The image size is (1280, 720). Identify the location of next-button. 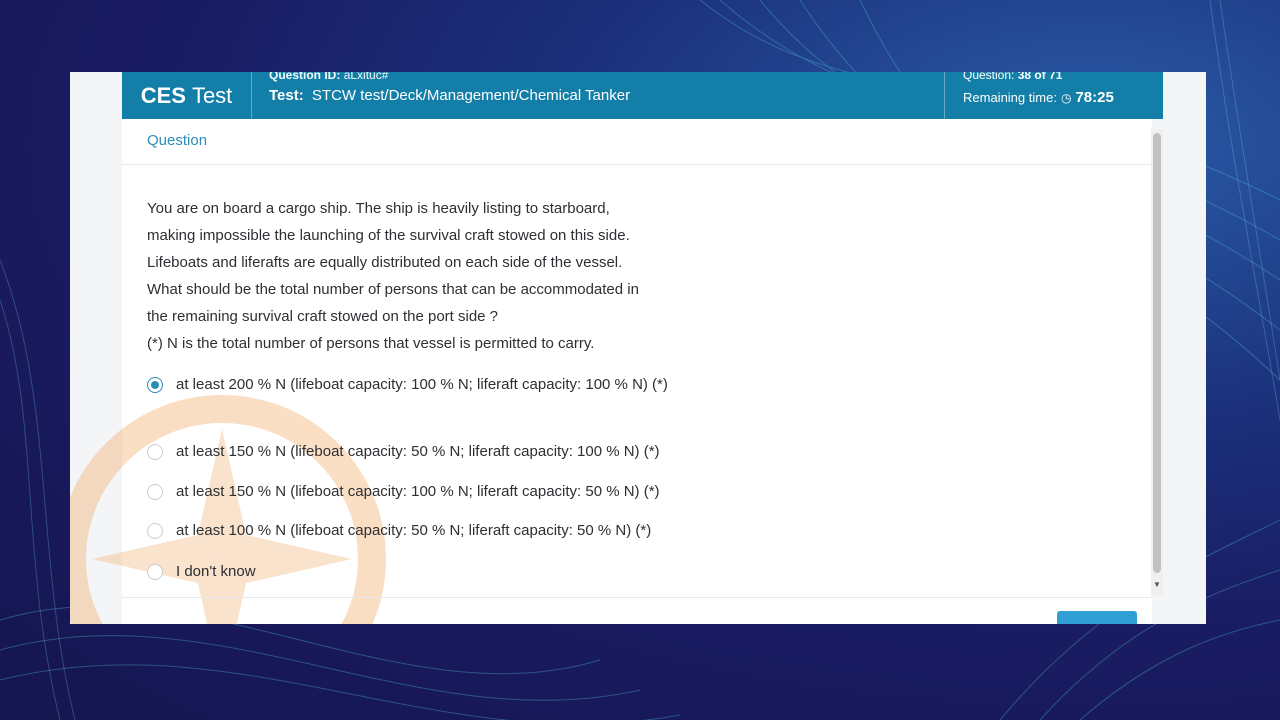
(1097, 617).